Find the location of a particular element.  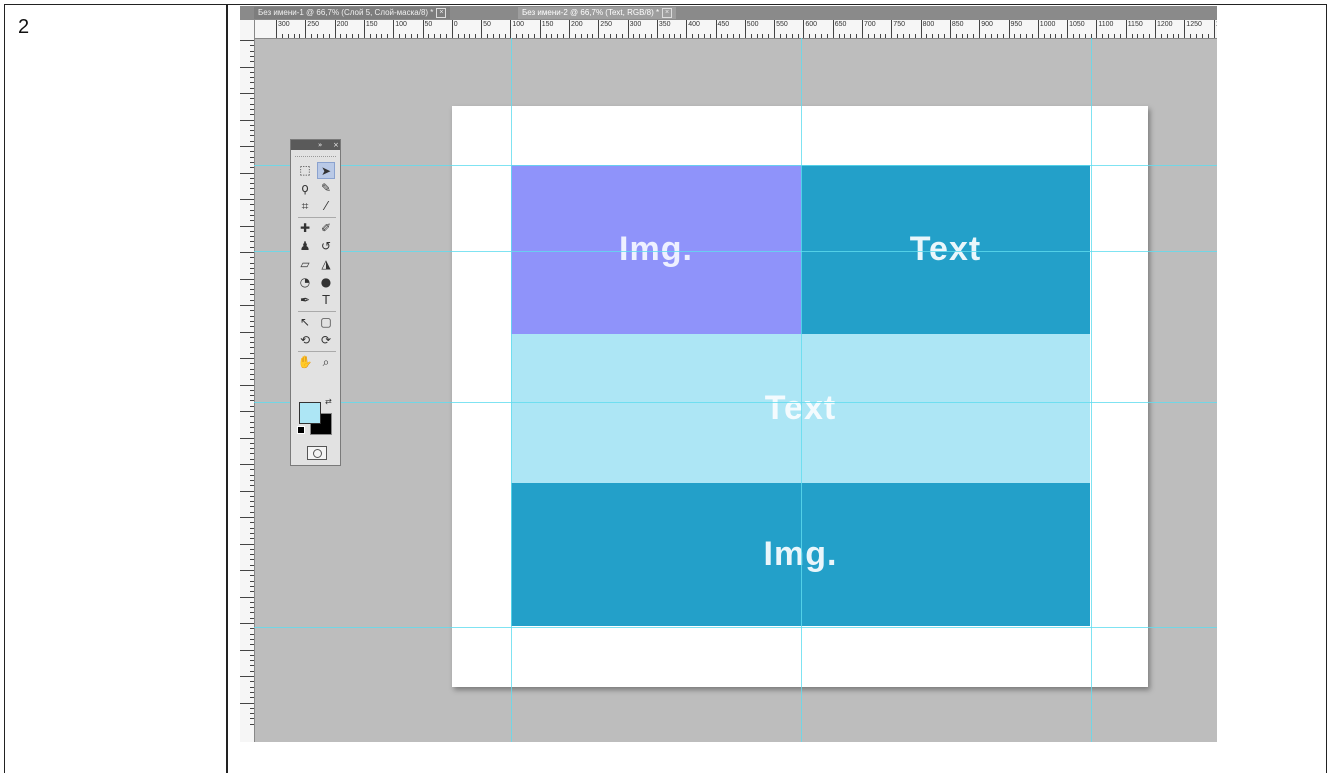

tools-panel-header: » × is located at coordinates (315, 145).